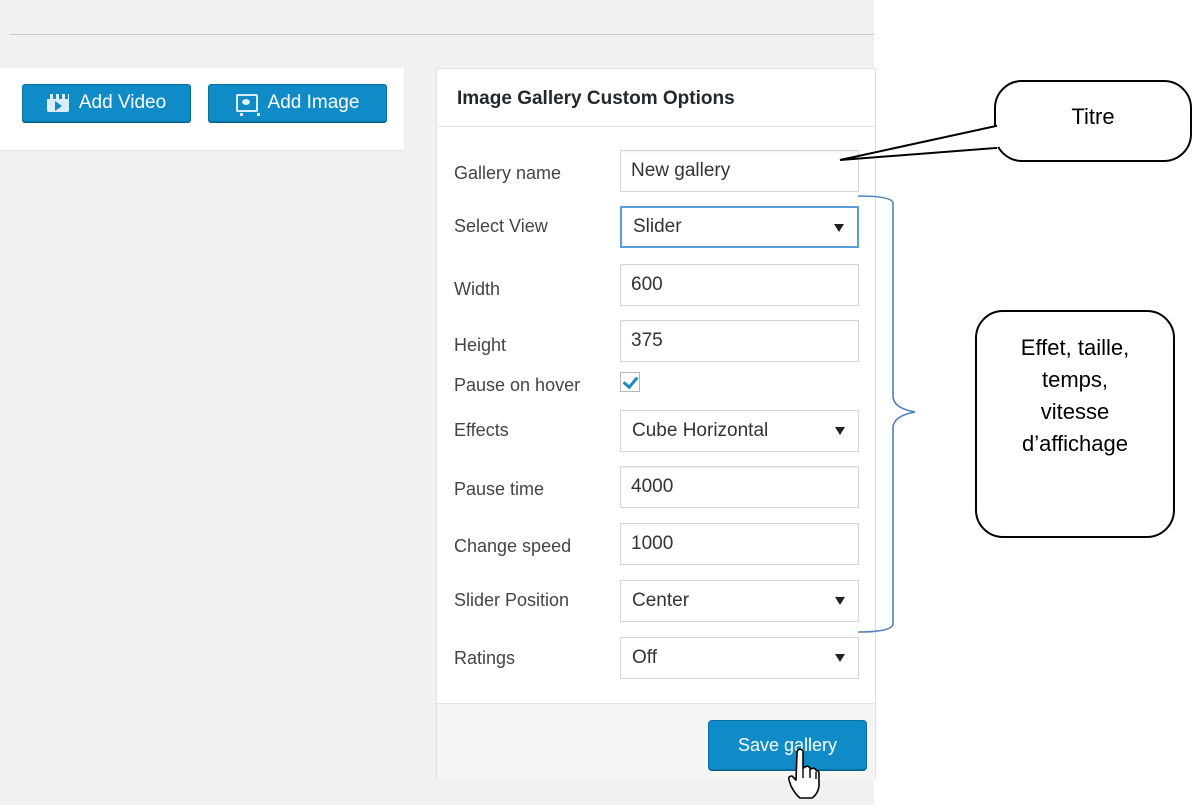 The height and width of the screenshot is (805, 1196). I want to click on effet-line-4: d’affichage, so click(1074, 443).